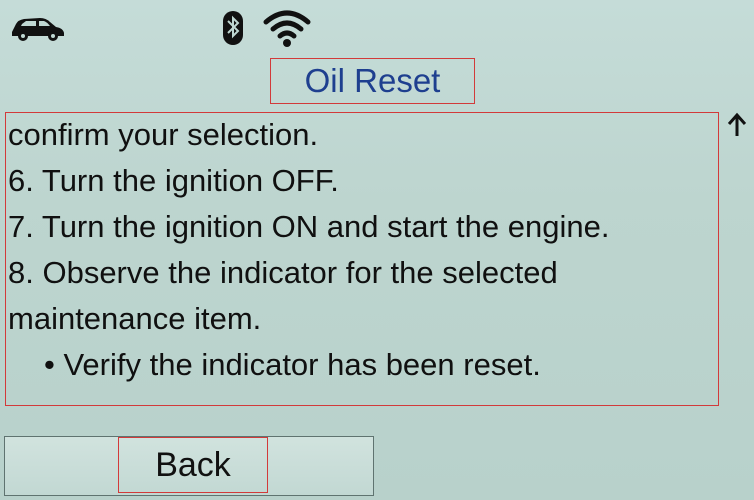 The image size is (754, 500). Describe the element at coordinates (287, 28) in the screenshot. I see `wifi-icon` at that location.